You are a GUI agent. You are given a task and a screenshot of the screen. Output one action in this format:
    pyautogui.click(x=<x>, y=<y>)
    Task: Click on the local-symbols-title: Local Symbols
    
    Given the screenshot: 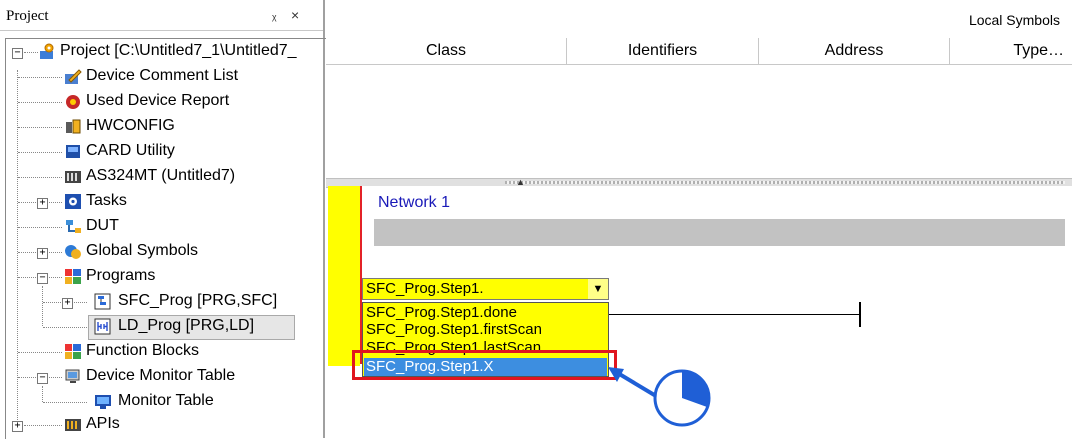 What is the action you would take?
    pyautogui.click(x=1014, y=20)
    